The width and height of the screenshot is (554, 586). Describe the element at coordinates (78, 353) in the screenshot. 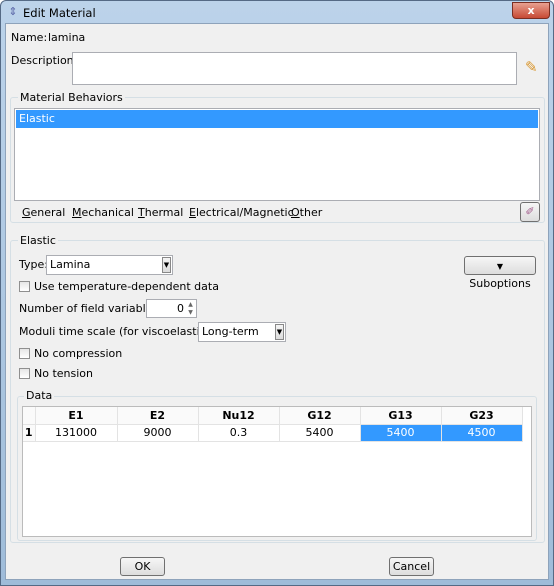

I see `no-compression-label: No compression` at that location.